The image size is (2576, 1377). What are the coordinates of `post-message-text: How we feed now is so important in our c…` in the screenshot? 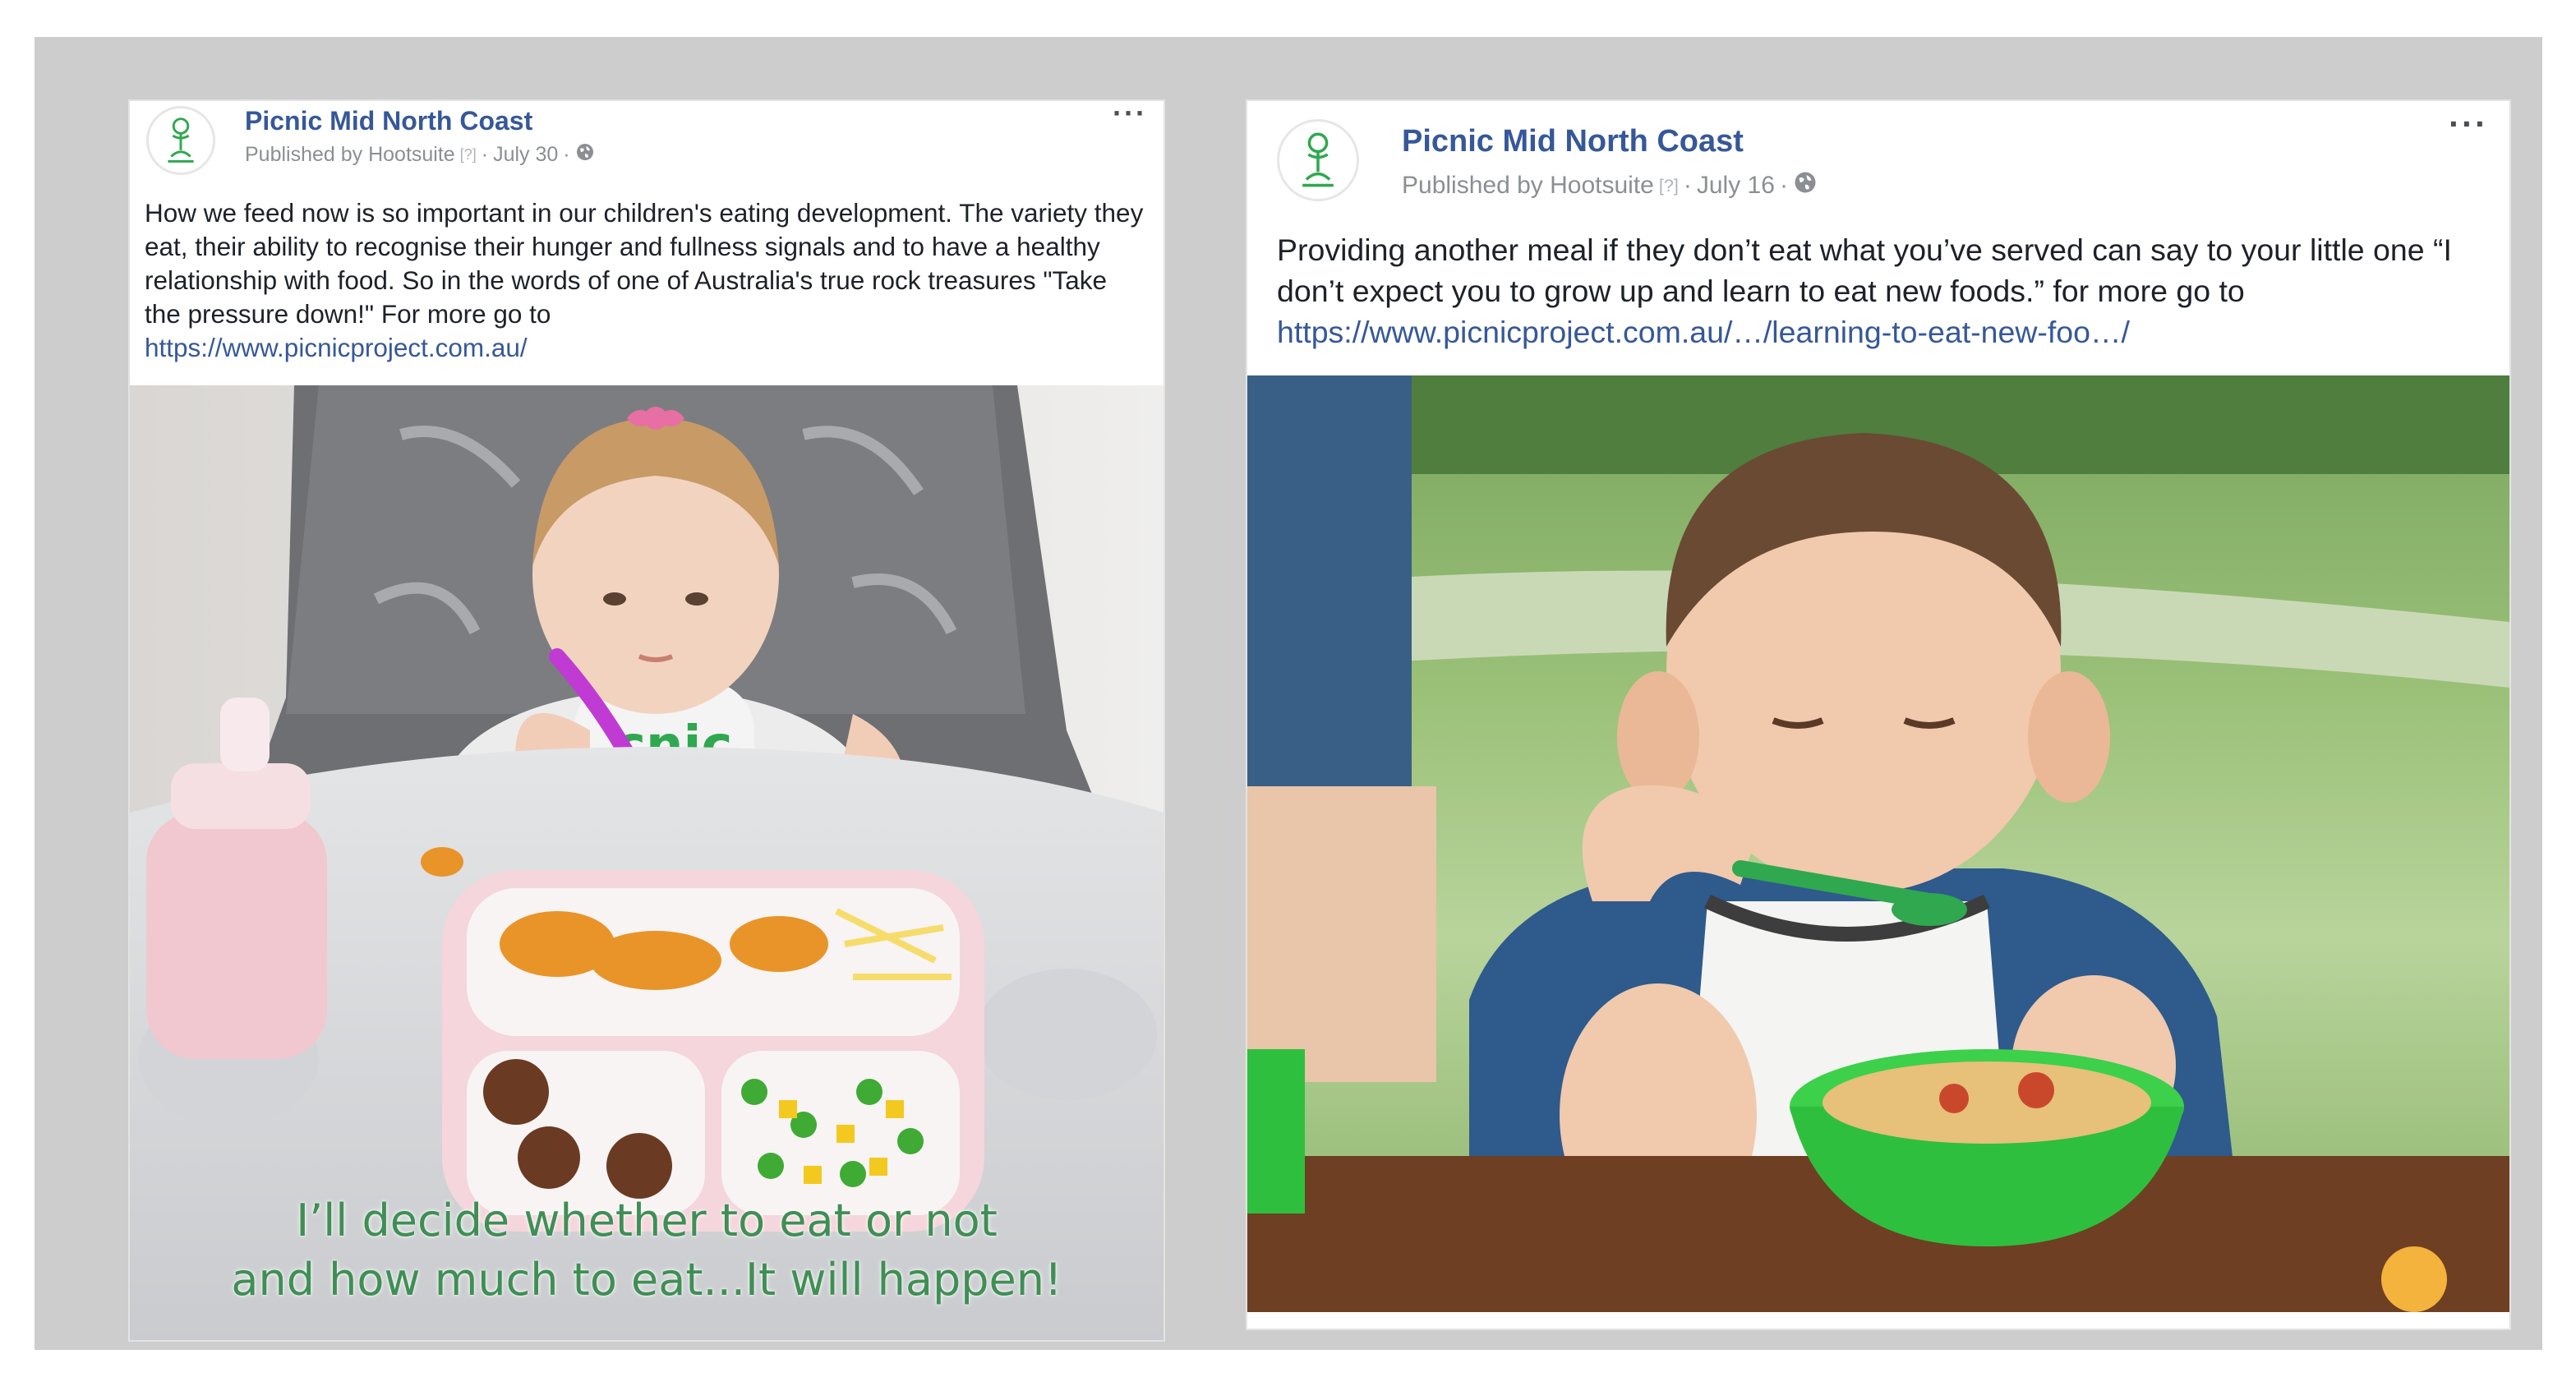 It's located at (644, 263).